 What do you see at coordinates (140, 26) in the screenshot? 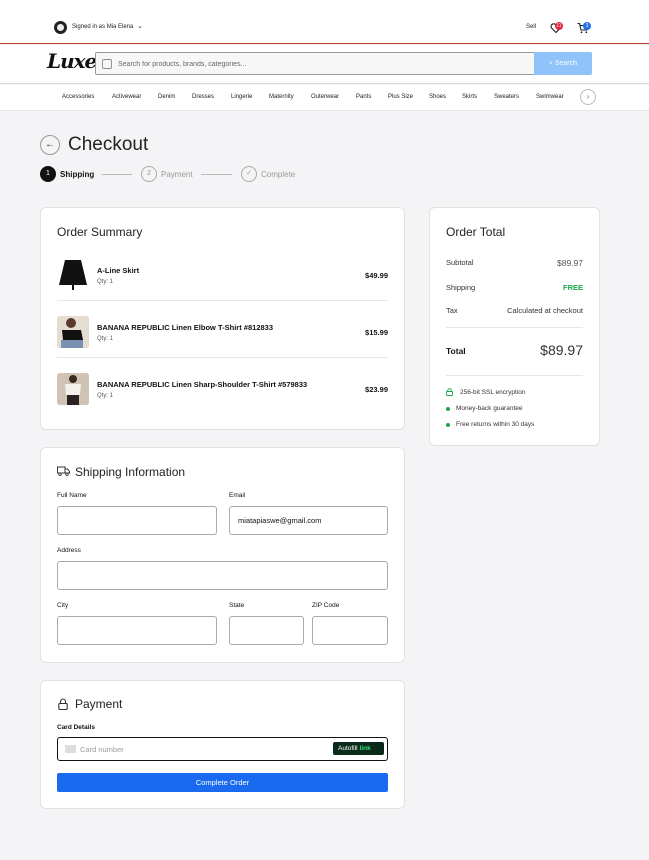
I see `chevron-down-icon: ⌄` at bounding box center [140, 26].